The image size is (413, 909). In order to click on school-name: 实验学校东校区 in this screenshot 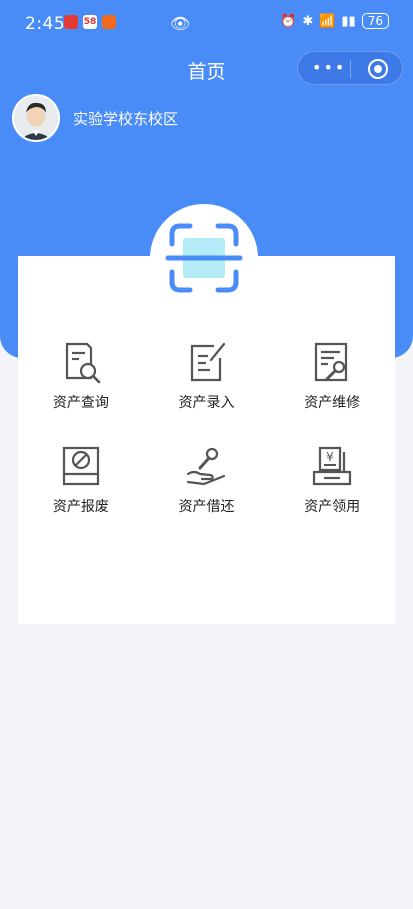, I will do `click(126, 119)`.